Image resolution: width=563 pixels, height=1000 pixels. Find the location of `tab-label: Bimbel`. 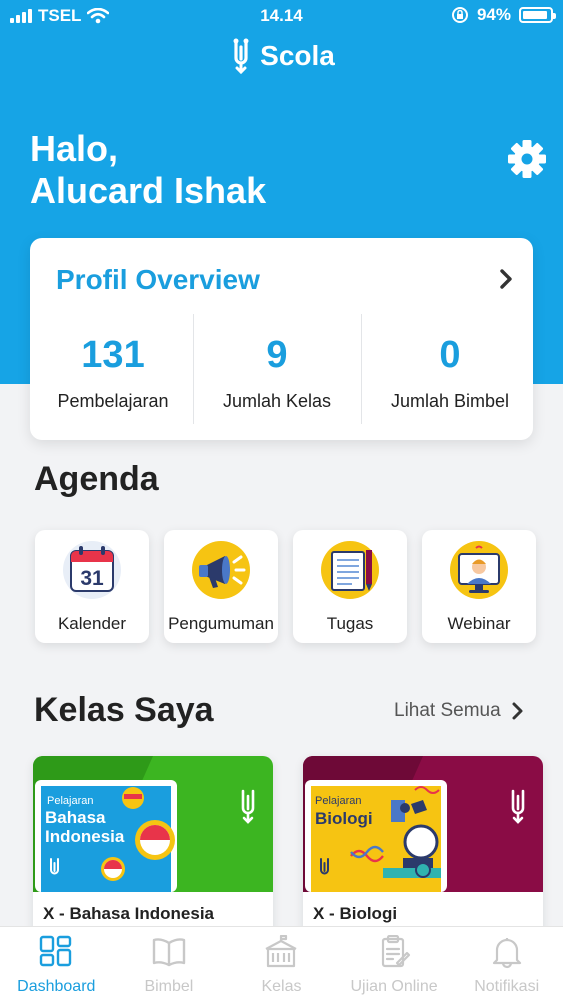

tab-label: Bimbel is located at coordinates (169, 986).